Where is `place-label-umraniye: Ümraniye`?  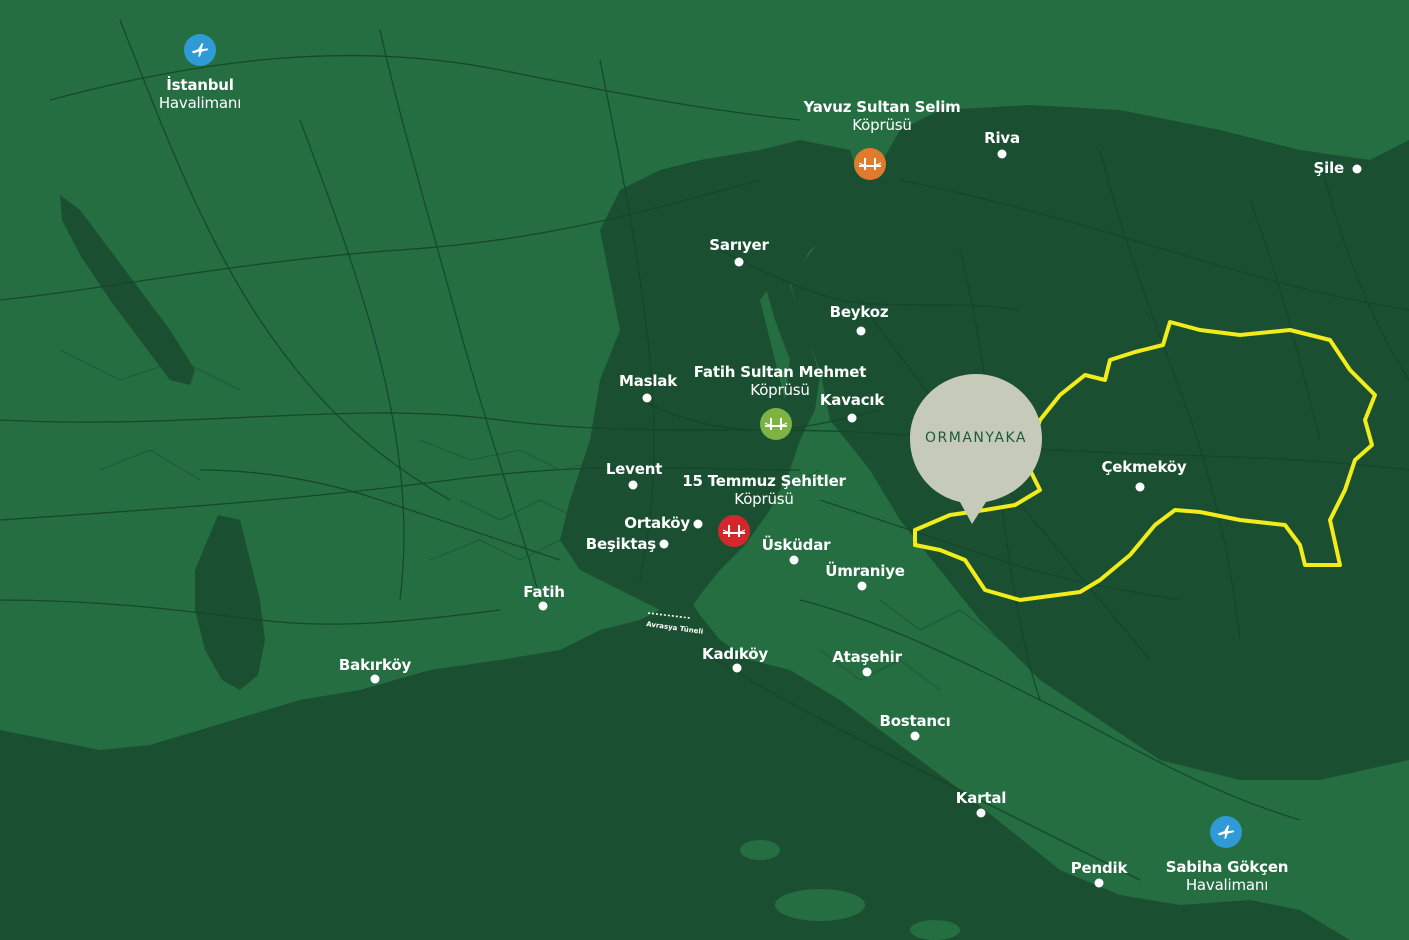 place-label-umraniye: Ümraniye is located at coordinates (865, 571).